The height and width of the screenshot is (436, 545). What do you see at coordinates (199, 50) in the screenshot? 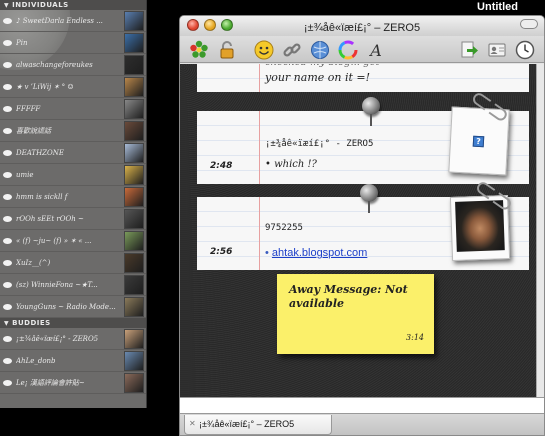
I see `icq-flower-icon` at bounding box center [199, 50].